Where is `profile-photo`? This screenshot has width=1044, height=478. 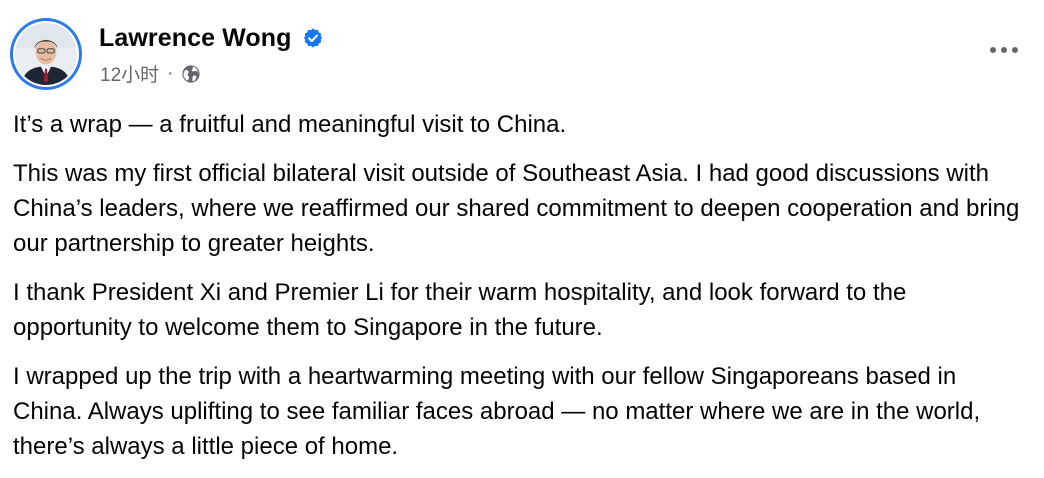 profile-photo is located at coordinates (46, 54).